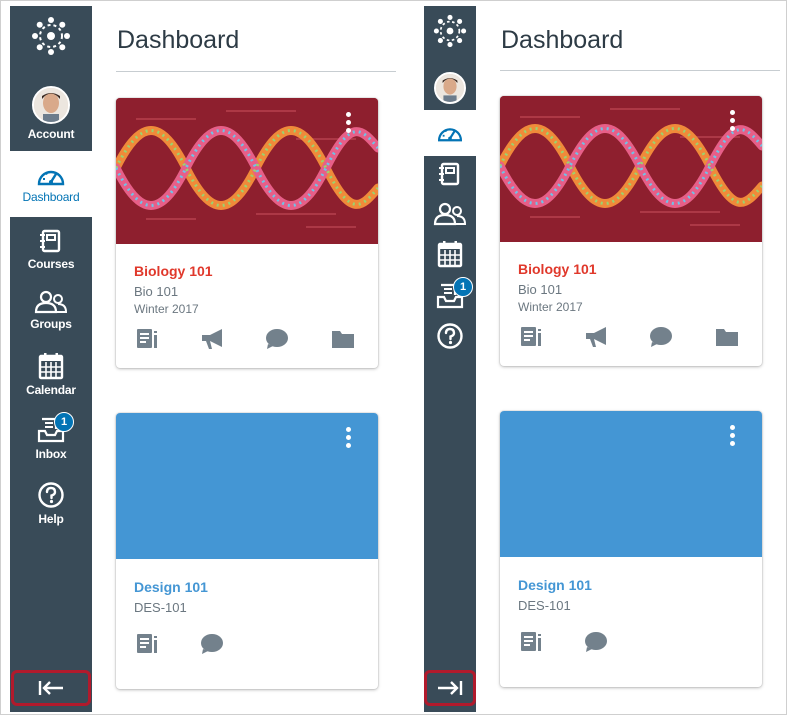  I want to click on collapse-arrow-left-icon, so click(50, 688).